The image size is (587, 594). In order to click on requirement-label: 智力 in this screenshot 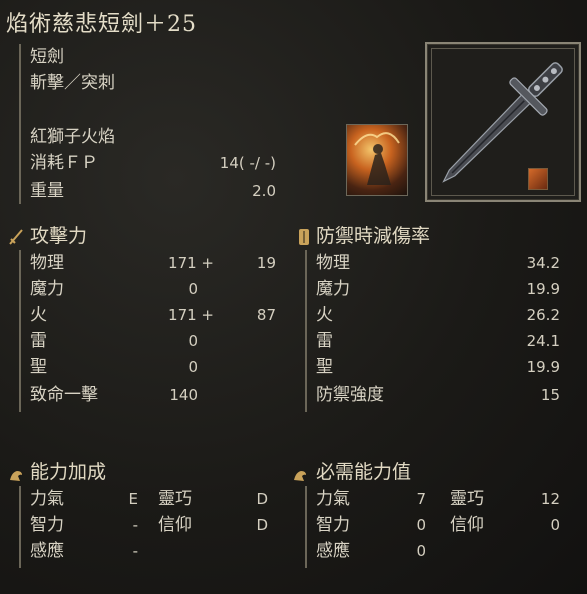, I will do `click(333, 525)`.